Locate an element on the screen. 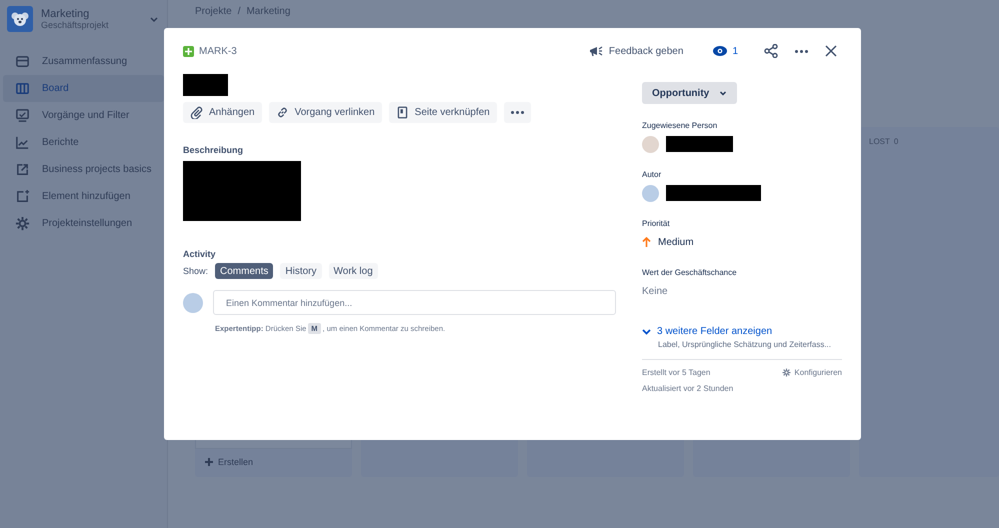 This screenshot has height=528, width=999. sidebar-item: Vorgänge und Filter is located at coordinates (83, 115).